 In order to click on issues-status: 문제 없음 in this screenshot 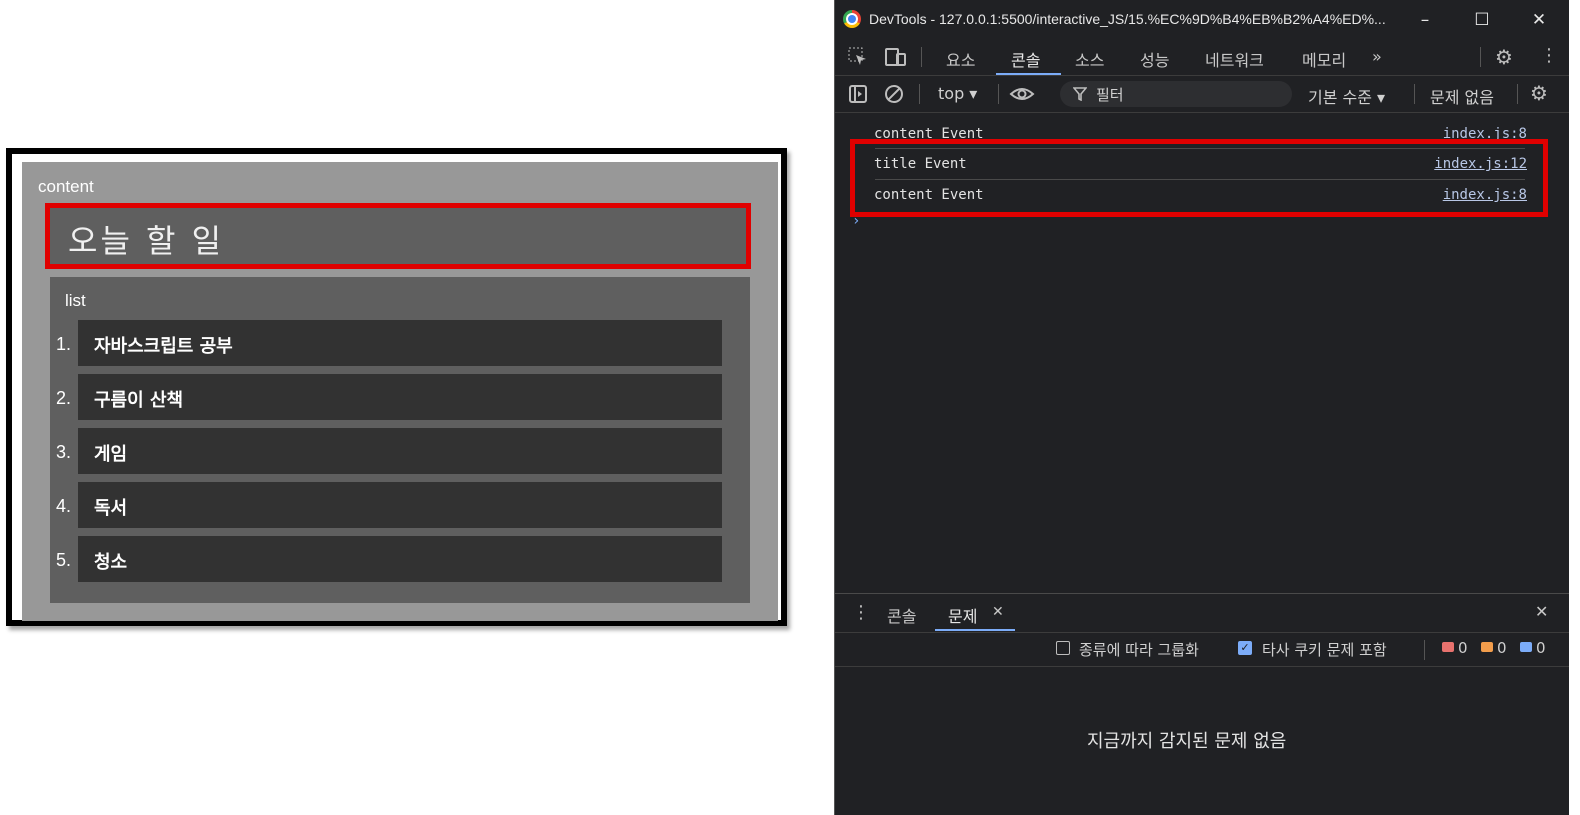, I will do `click(1462, 96)`.